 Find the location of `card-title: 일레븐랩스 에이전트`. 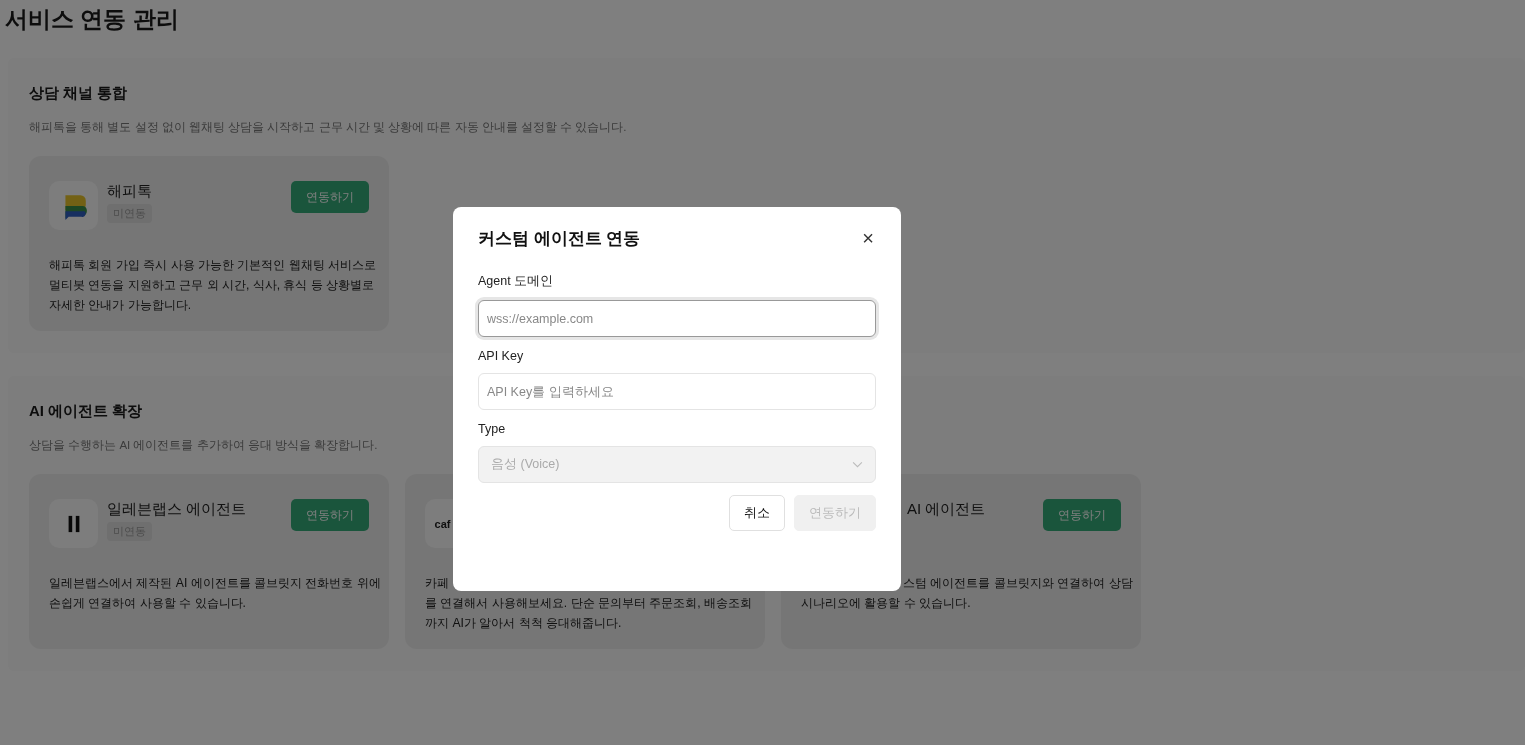

card-title: 일레븐랩스 에이전트 is located at coordinates (177, 509).